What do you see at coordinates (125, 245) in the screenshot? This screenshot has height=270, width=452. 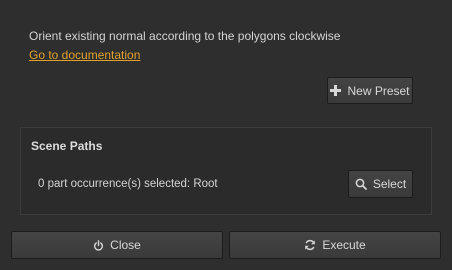 I see `close-label: Close` at bounding box center [125, 245].